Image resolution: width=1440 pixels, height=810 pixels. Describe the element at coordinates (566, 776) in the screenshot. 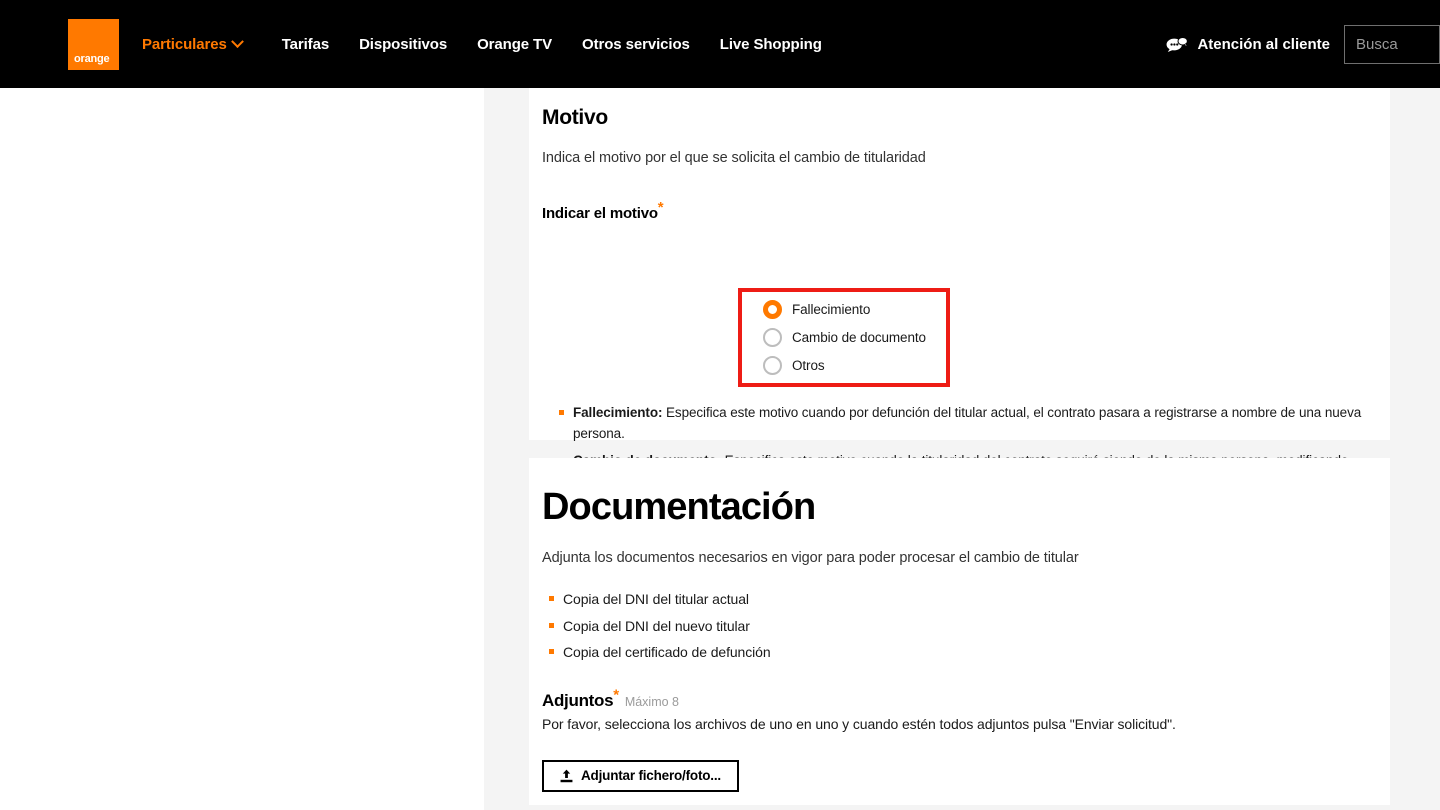

I see `upload-icon` at that location.